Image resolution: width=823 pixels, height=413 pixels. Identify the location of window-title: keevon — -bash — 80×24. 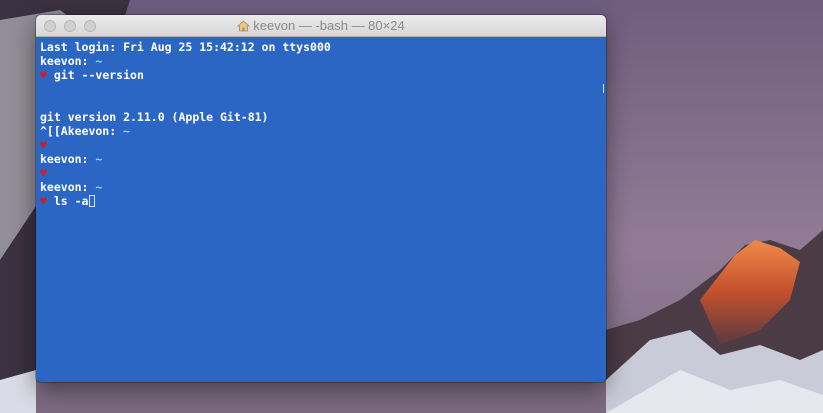
(321, 25).